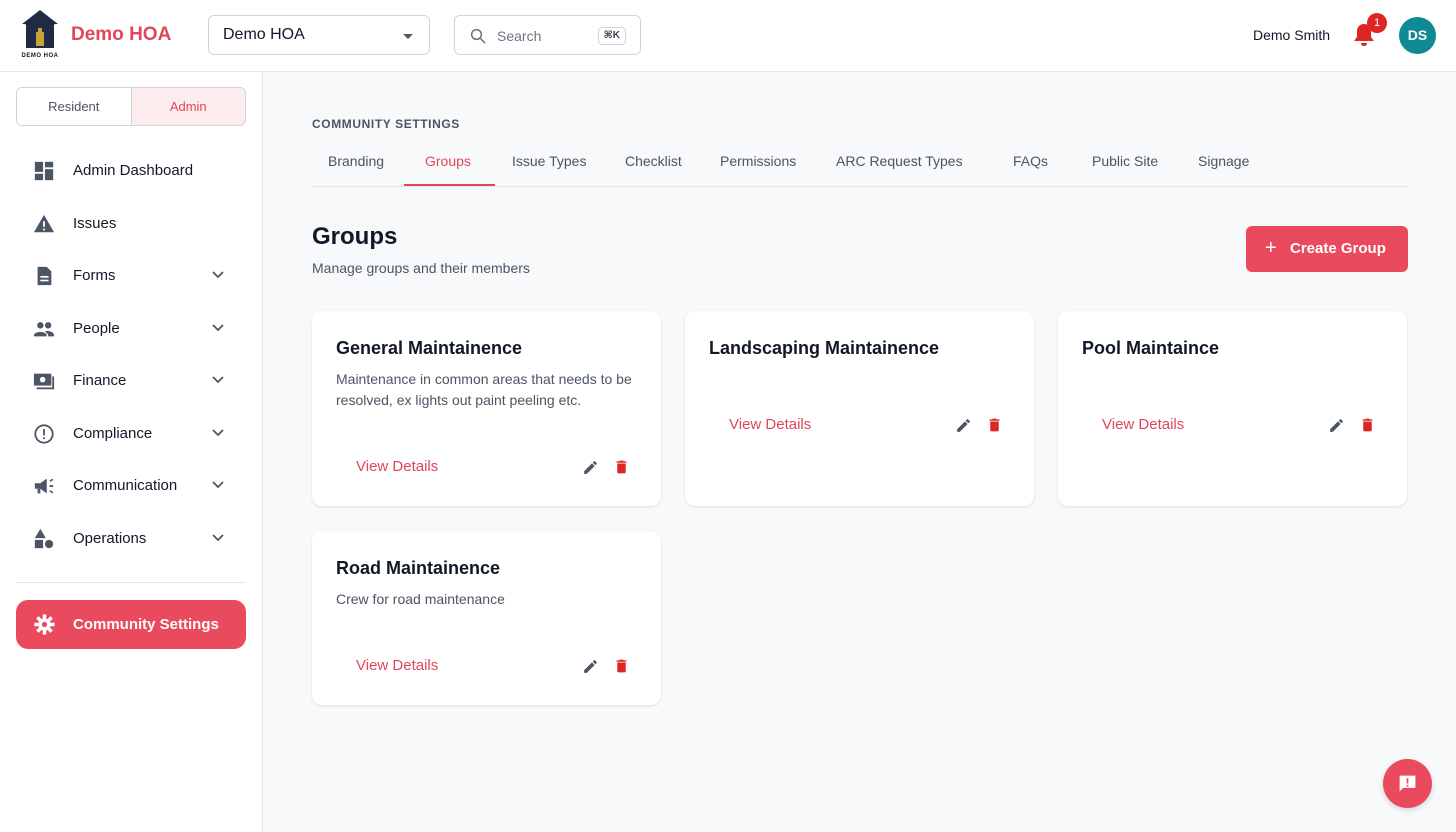 This screenshot has height=832, width=1456. Describe the element at coordinates (420, 599) in the screenshot. I see `group-description: Crew for road maintenance` at that location.